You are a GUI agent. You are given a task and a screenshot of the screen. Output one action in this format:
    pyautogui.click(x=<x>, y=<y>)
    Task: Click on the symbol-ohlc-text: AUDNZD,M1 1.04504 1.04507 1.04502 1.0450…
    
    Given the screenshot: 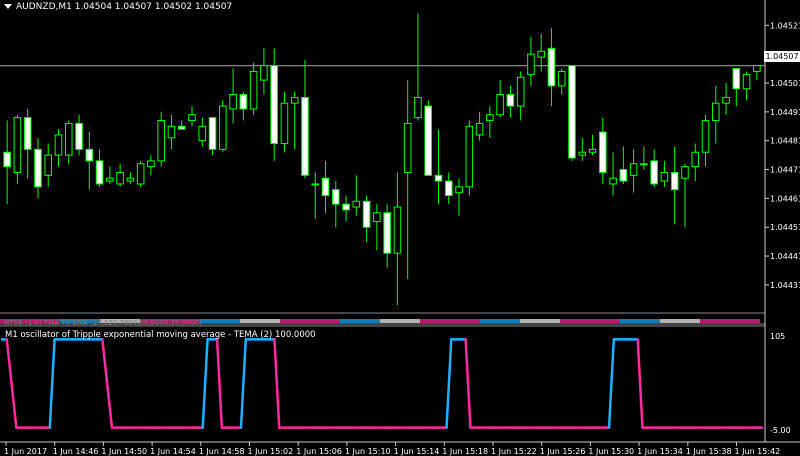 What is the action you would take?
    pyautogui.click(x=124, y=7)
    